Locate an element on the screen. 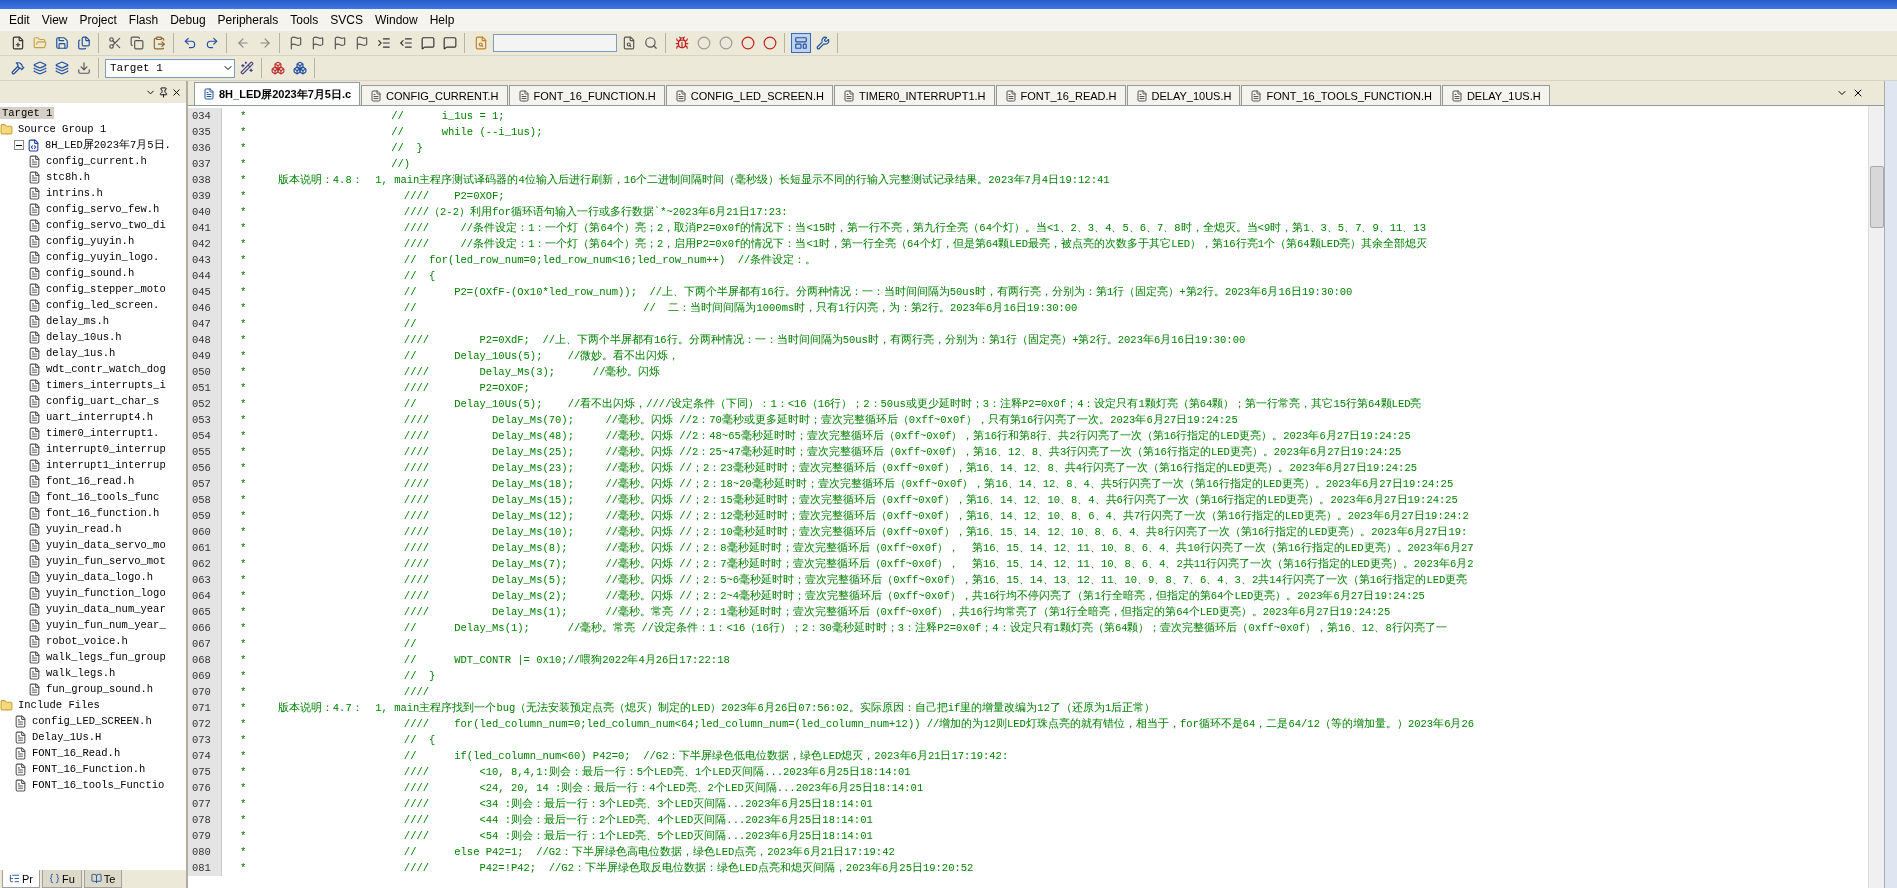 This screenshot has height=888, width=1897. tab-label: TIMER0_INTERRUPT1.H is located at coordinates (922, 95).